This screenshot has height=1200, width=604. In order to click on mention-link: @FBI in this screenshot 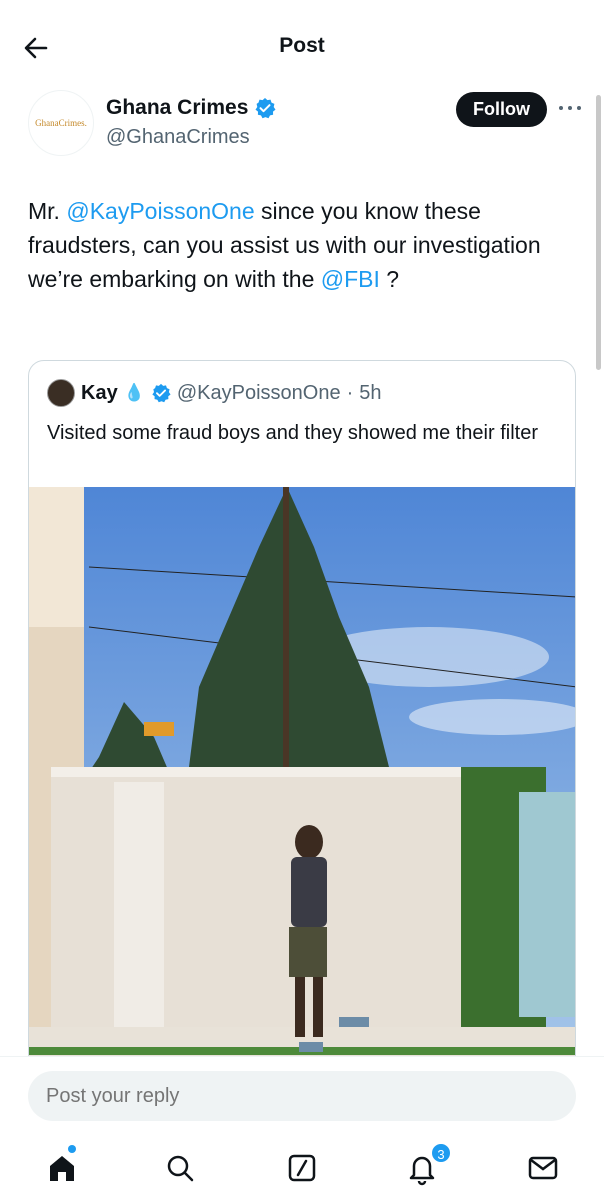, I will do `click(350, 279)`.